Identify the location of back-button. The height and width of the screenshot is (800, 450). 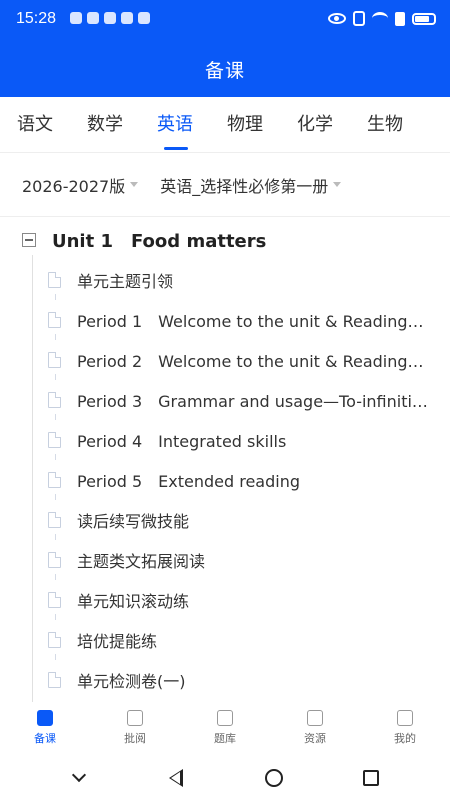
(176, 778).